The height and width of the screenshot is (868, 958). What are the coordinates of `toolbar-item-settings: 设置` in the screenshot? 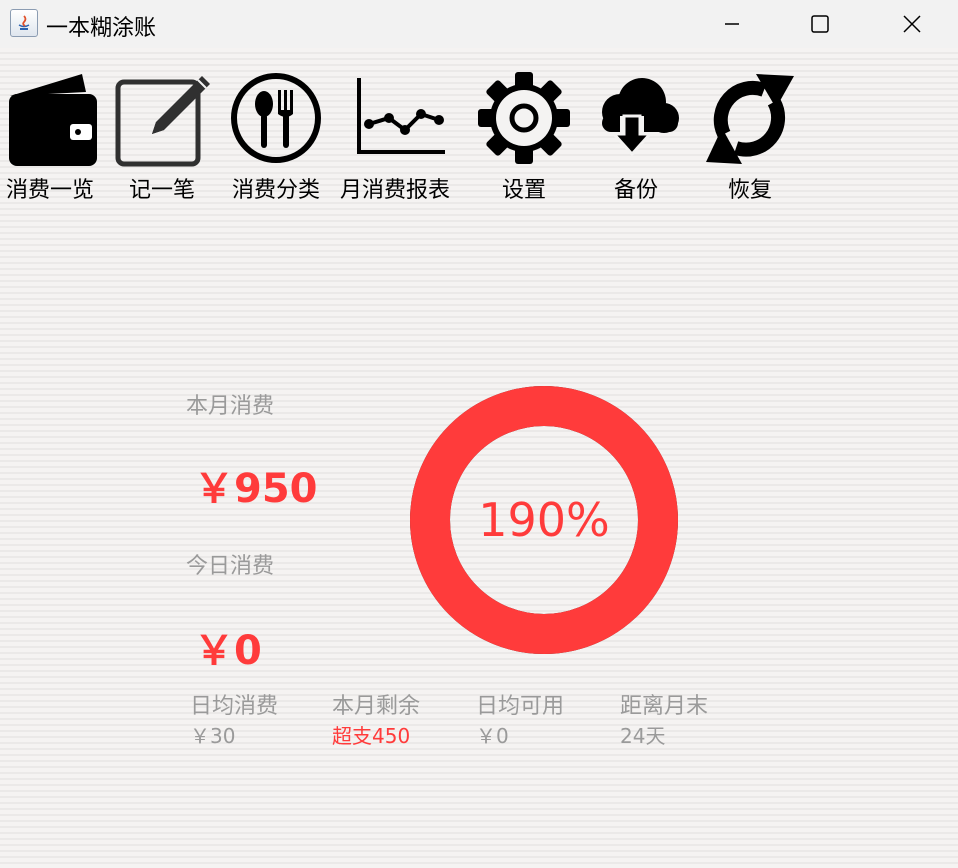 It's located at (524, 136).